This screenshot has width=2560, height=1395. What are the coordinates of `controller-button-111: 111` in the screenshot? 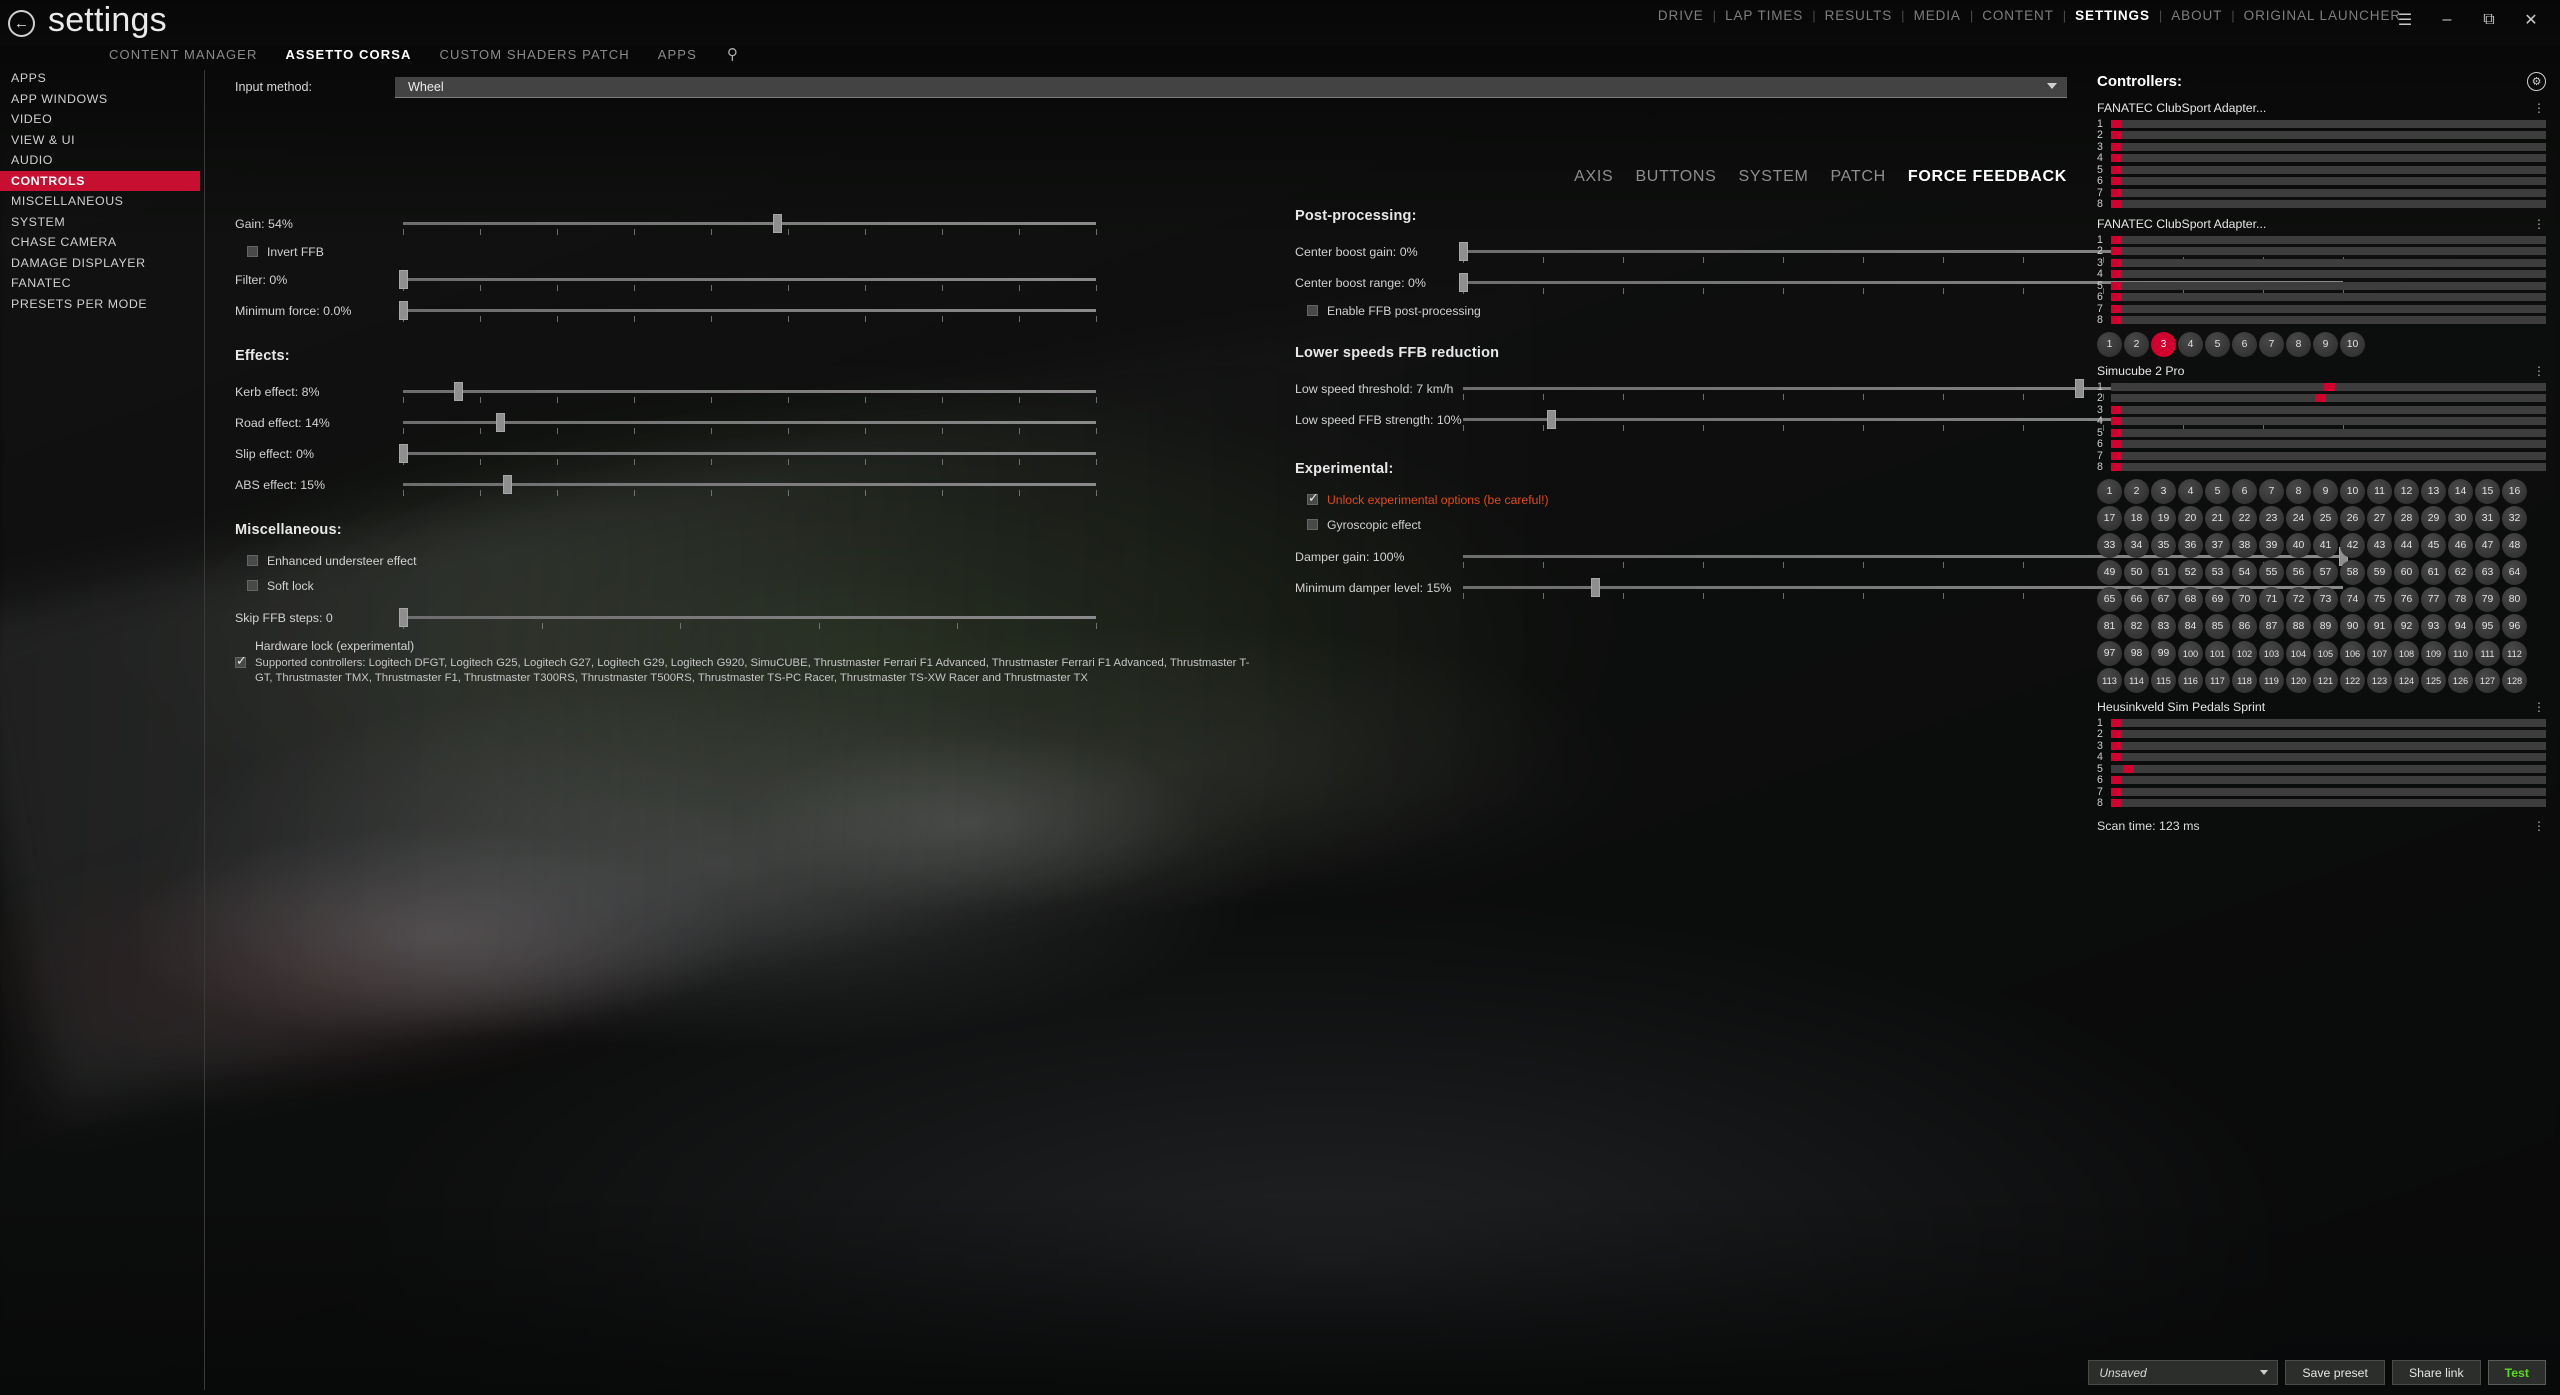 It's located at (2487, 653).